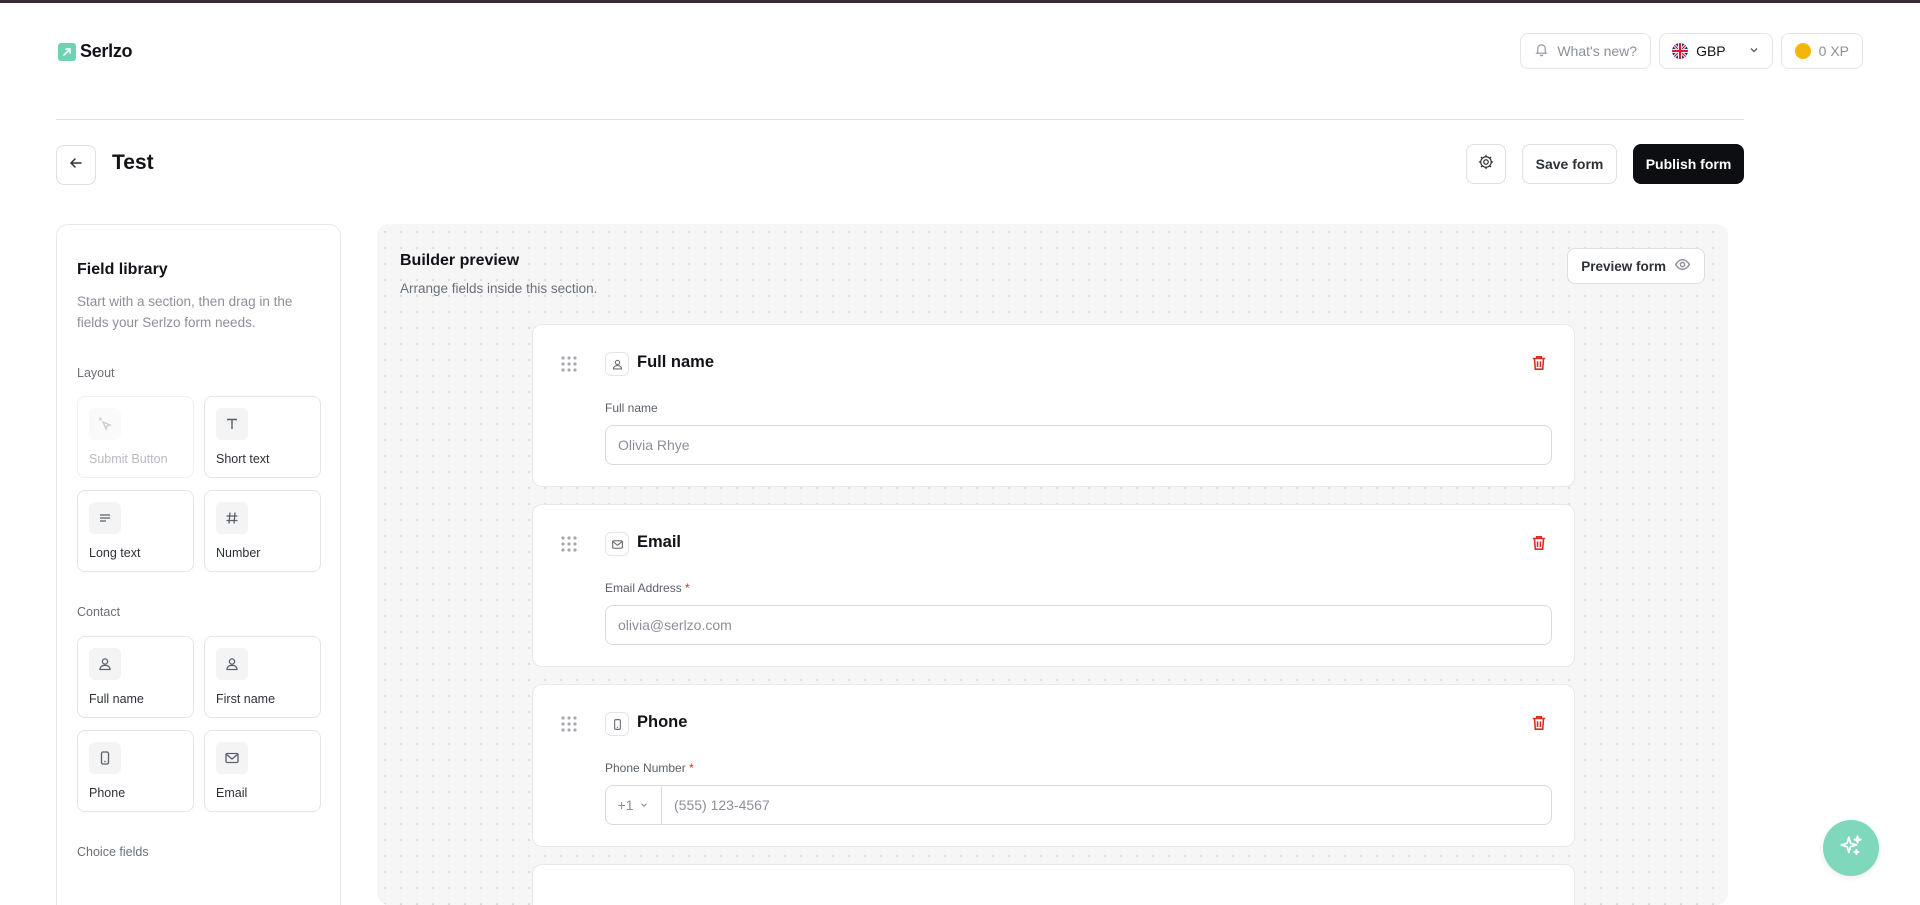  I want to click on tile-submit-button: Submit Button, so click(135, 437).